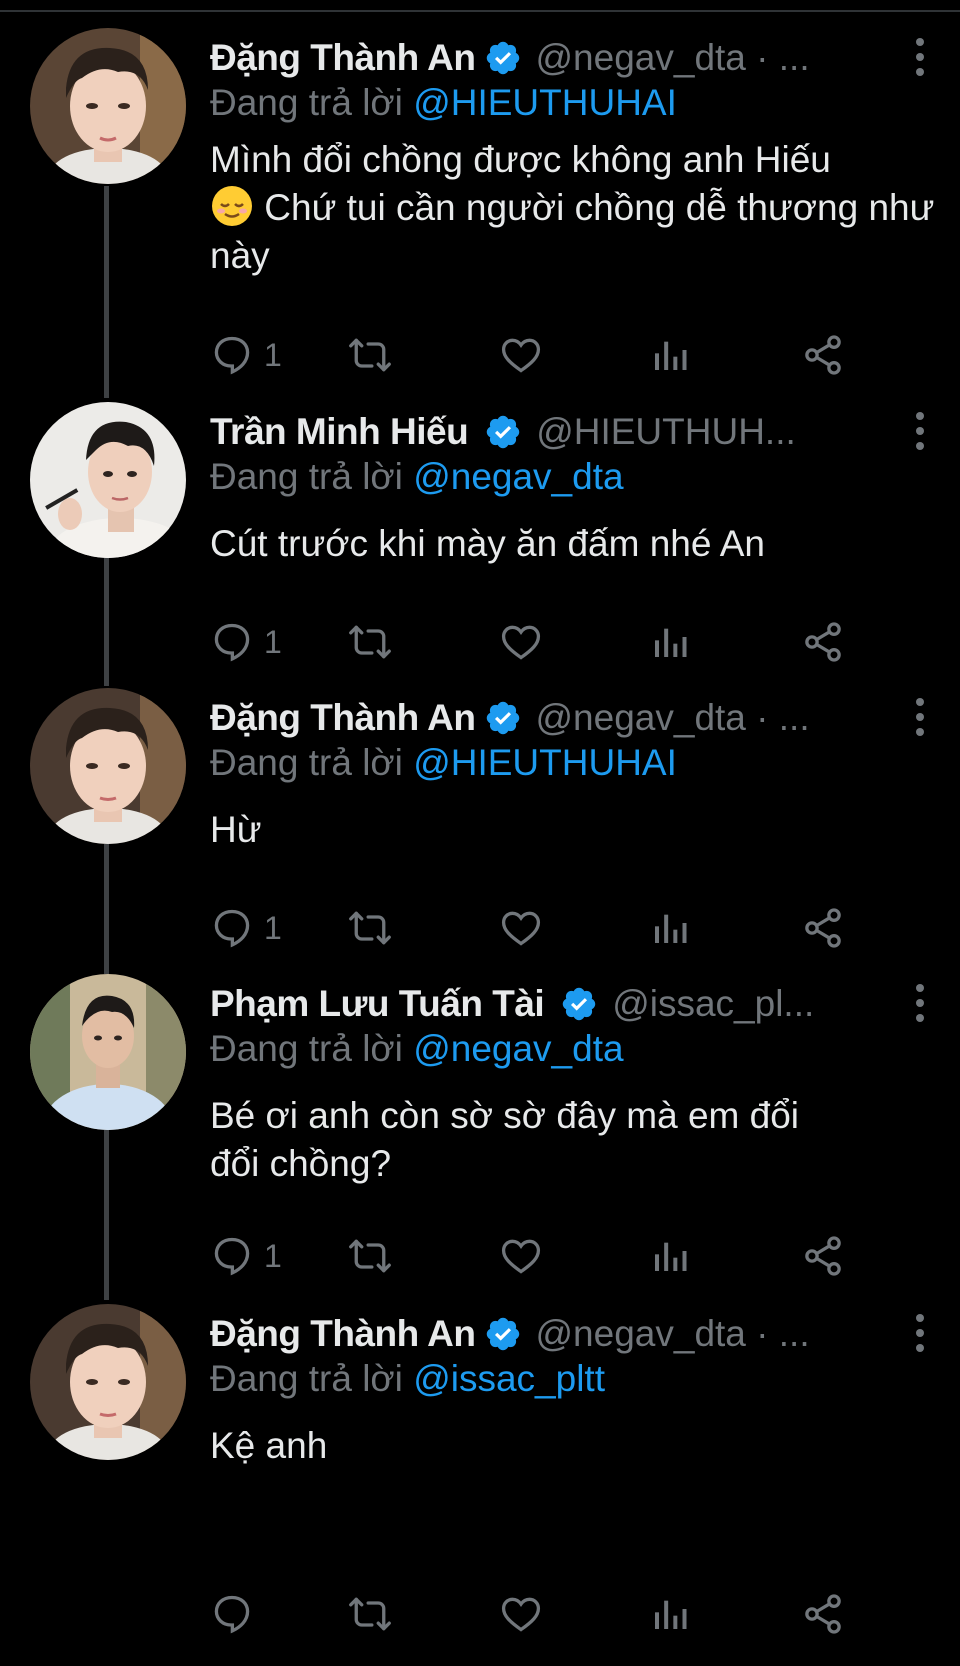  Describe the element at coordinates (236, 829) in the screenshot. I see `tweet-text: Hừ` at that location.